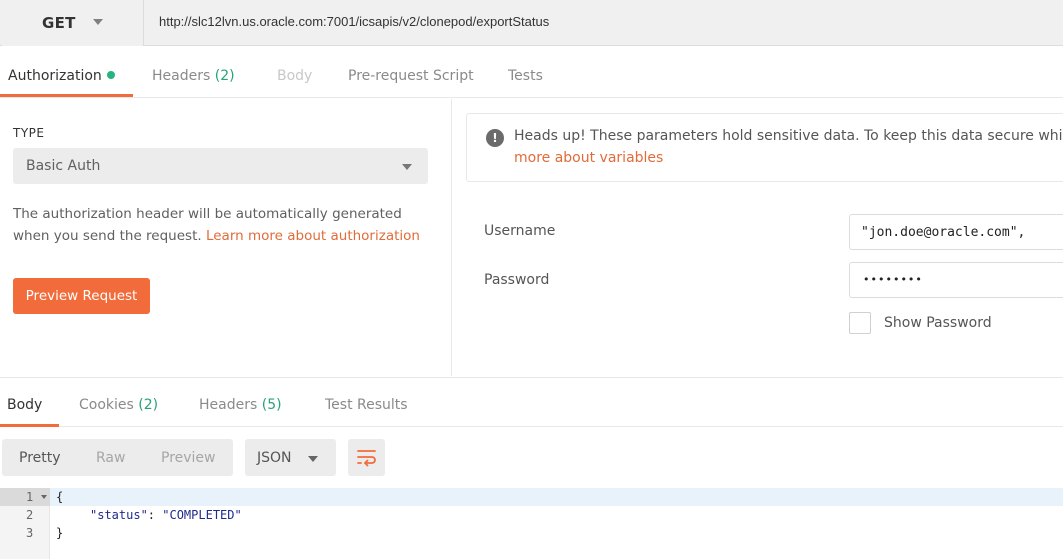 This screenshot has width=1063, height=559. What do you see at coordinates (366, 405) in the screenshot?
I see `tab-test-results: Test Results` at bounding box center [366, 405].